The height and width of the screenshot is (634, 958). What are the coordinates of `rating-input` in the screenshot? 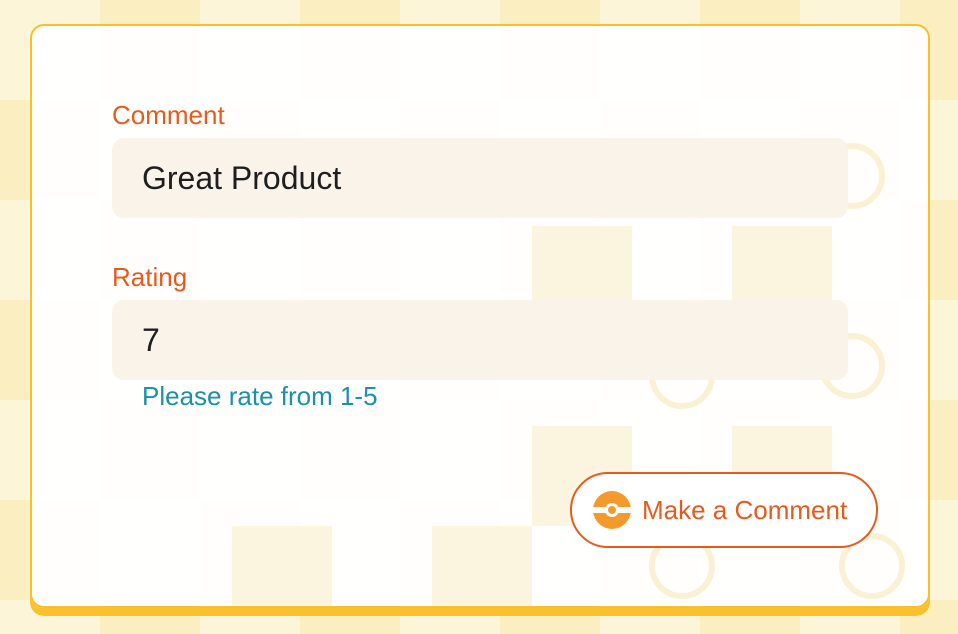 It's located at (480, 340).